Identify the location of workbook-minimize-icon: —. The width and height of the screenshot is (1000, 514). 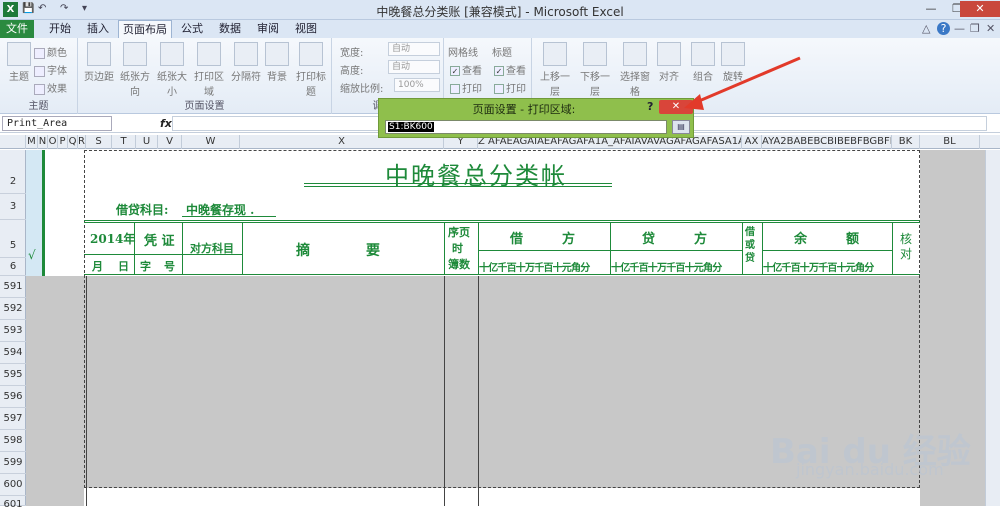
(959, 28).